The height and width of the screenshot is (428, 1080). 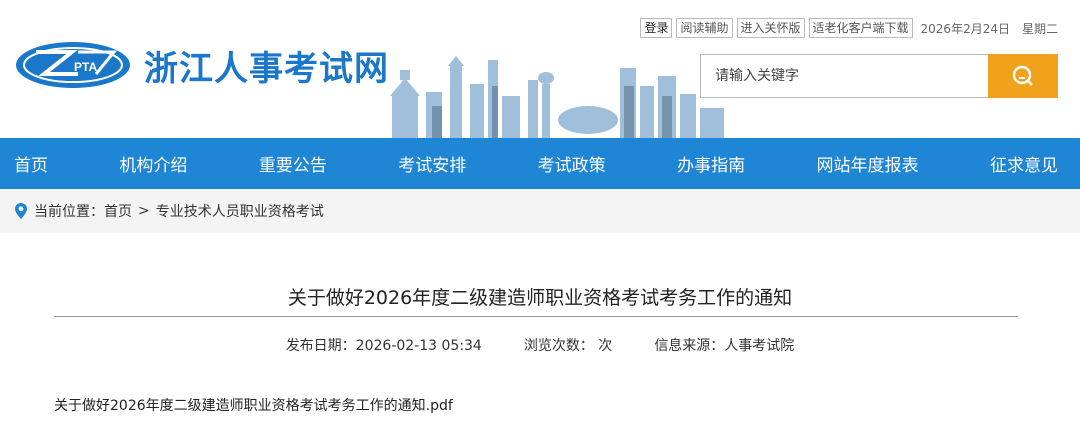 What do you see at coordinates (656, 28) in the screenshot?
I see `login-link: 登录` at bounding box center [656, 28].